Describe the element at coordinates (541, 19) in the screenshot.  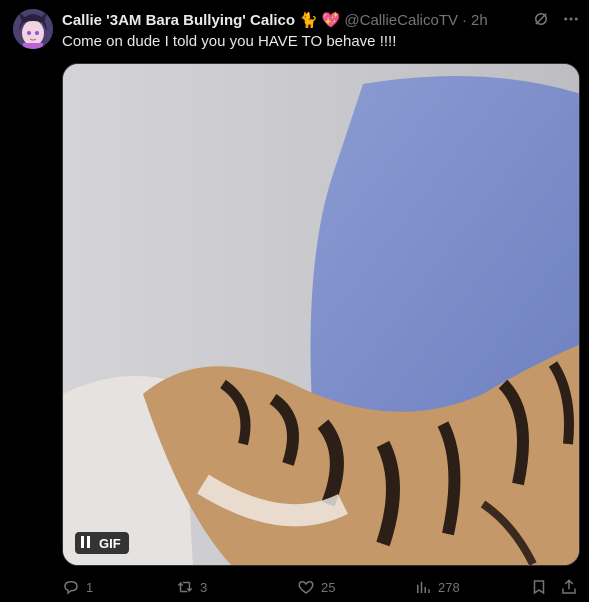
I see `grok-icon` at that location.